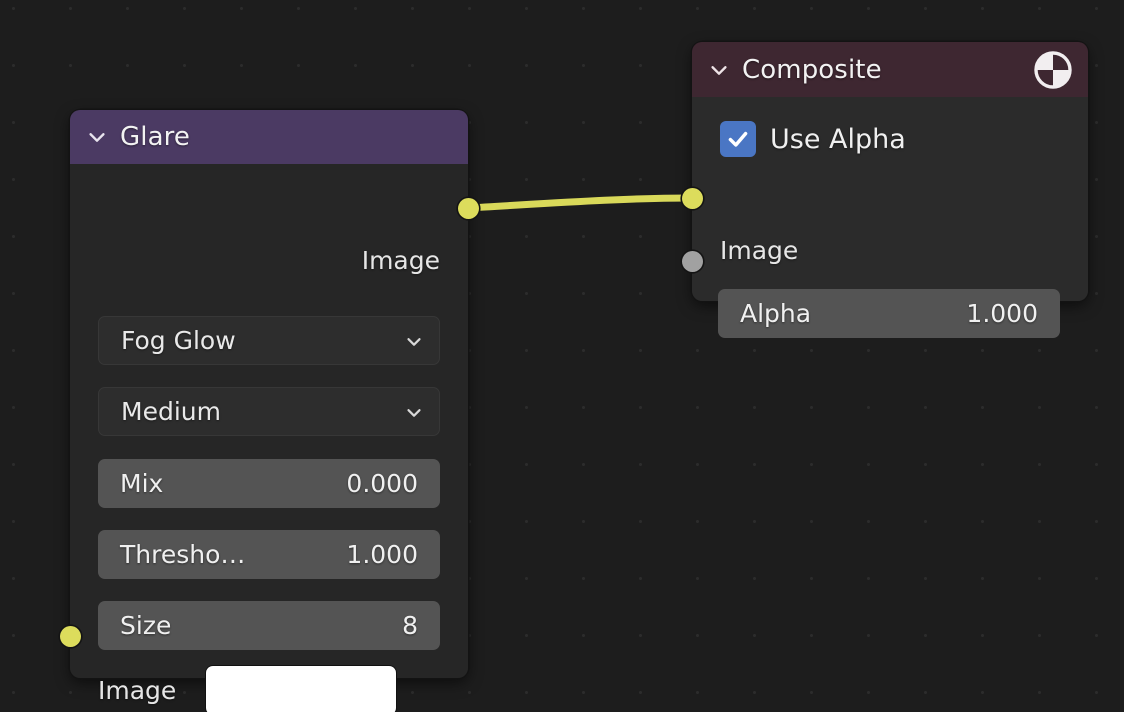 Image resolution: width=1124 pixels, height=712 pixels. What do you see at coordinates (301, 689) in the screenshot?
I see `glare-input-image-color-swatch` at bounding box center [301, 689].